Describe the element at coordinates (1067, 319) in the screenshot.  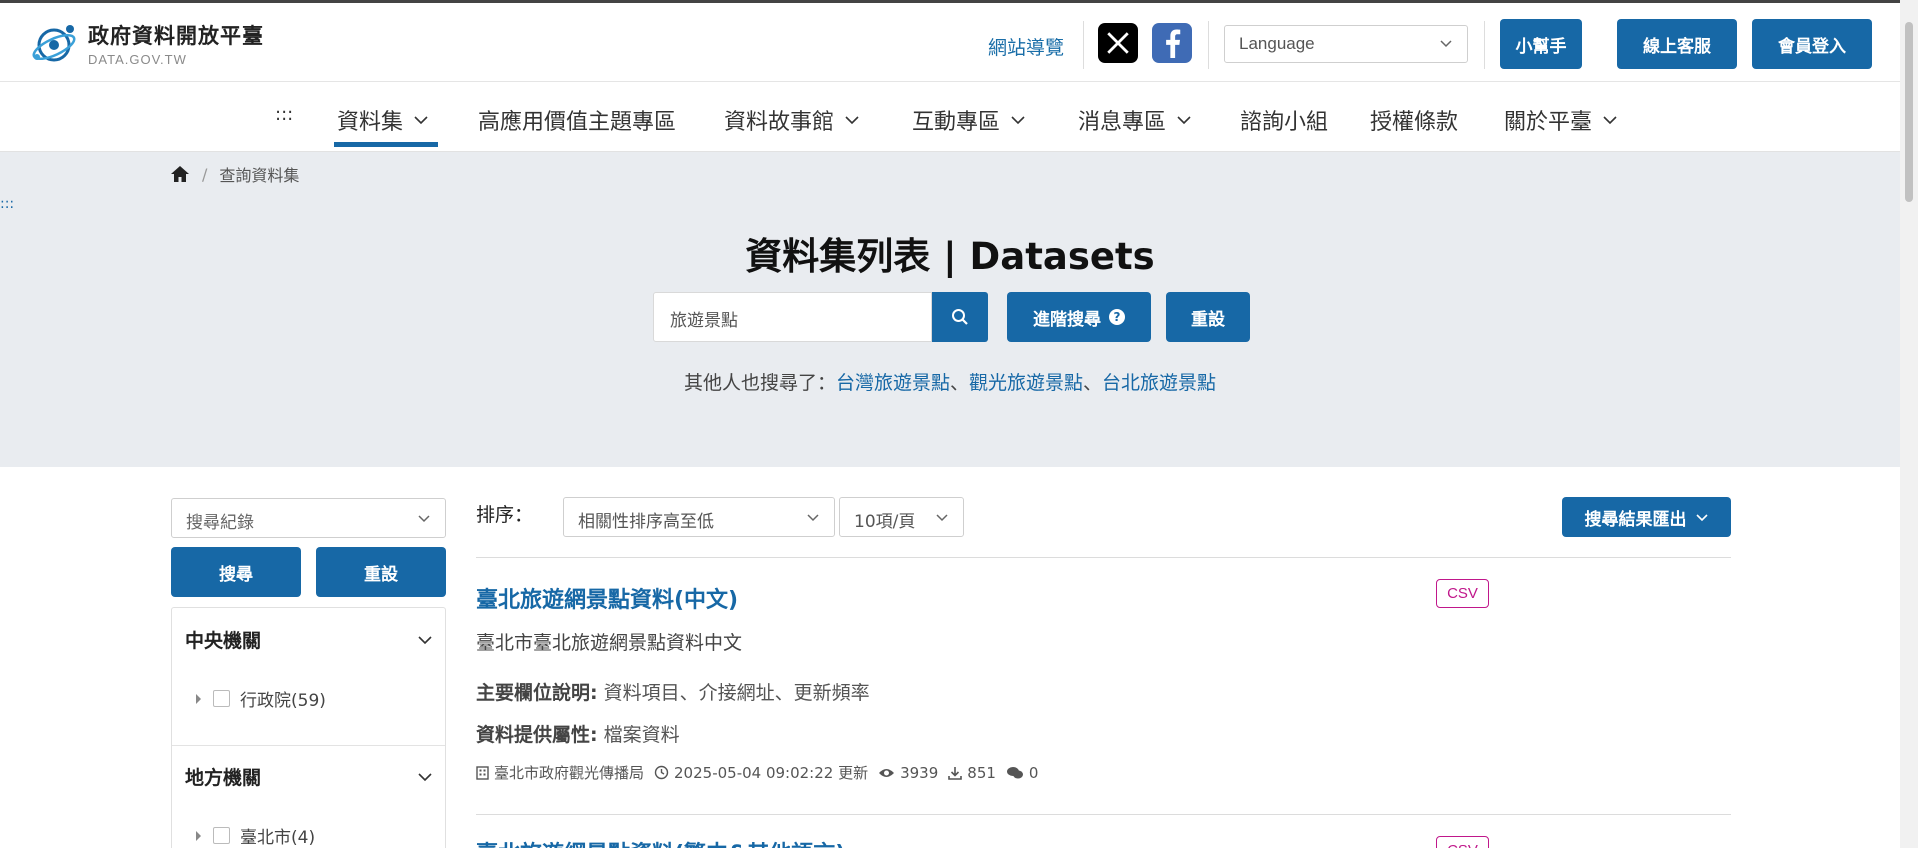
I see `advanced-search-label: 進階搜尋` at that location.